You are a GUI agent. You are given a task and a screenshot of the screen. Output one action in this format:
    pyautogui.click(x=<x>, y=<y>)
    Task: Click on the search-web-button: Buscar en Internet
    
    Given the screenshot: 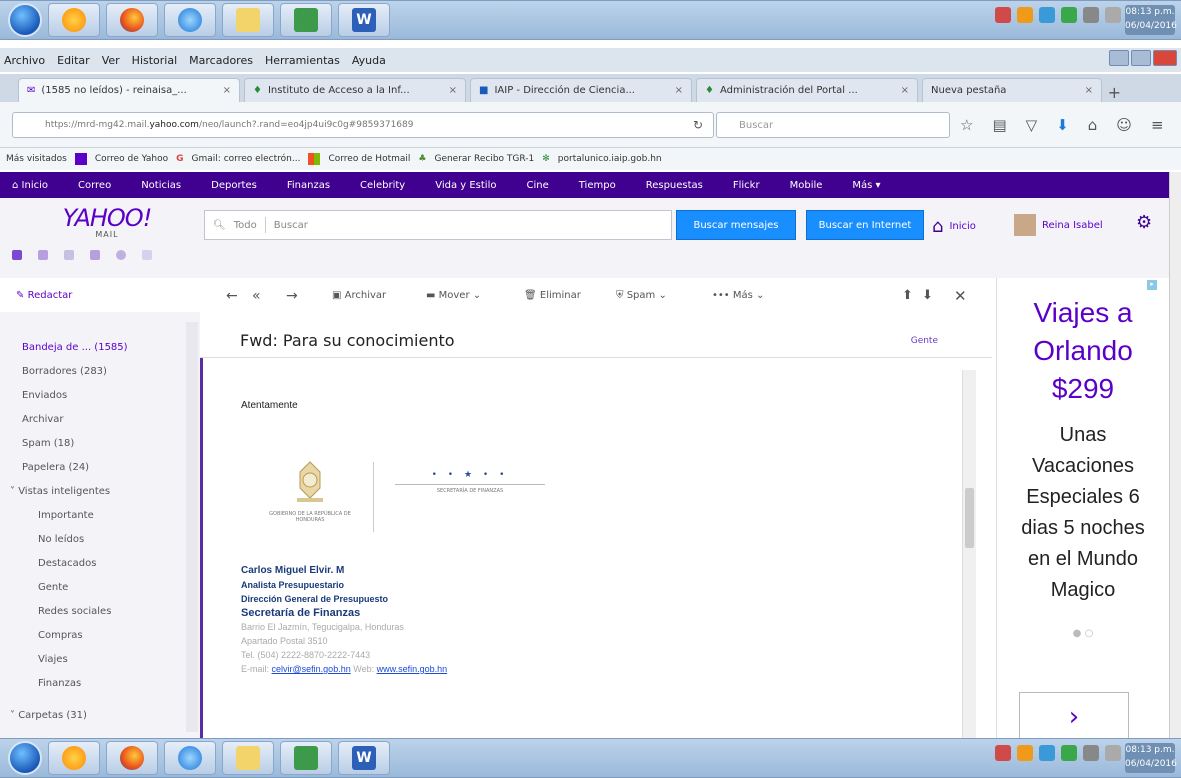 What is the action you would take?
    pyautogui.click(x=865, y=225)
    